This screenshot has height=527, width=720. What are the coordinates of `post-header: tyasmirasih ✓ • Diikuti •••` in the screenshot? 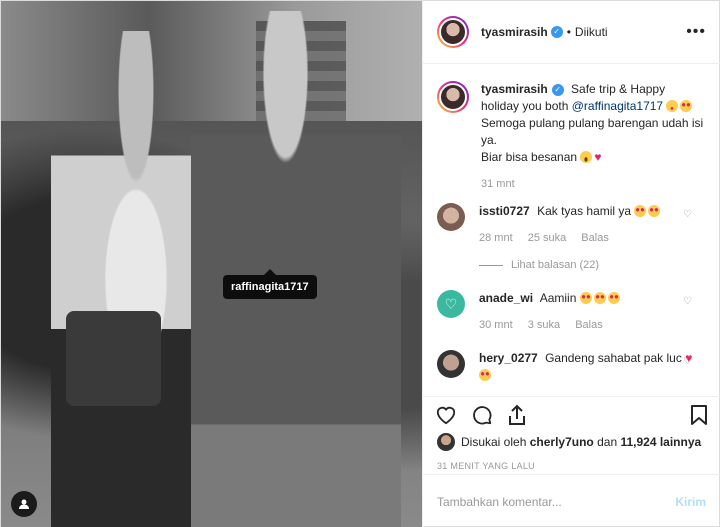 It's located at (571, 32).